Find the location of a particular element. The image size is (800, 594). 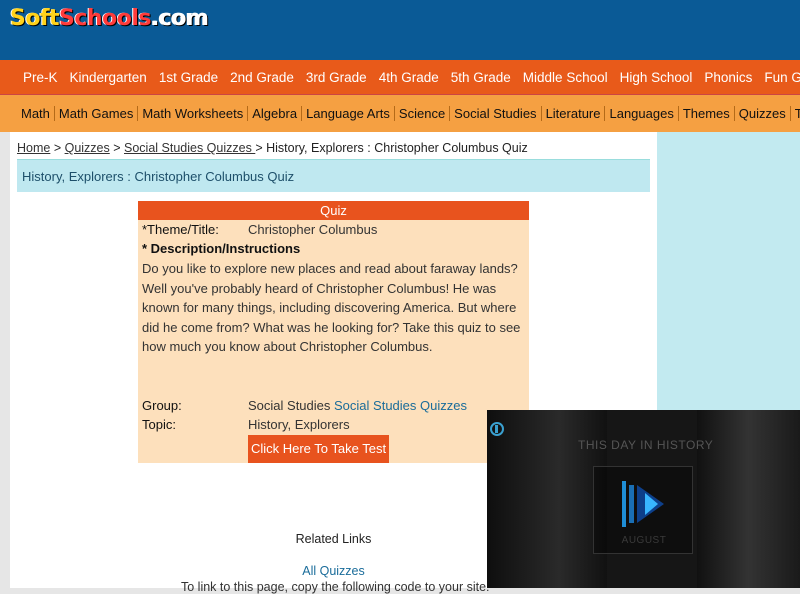

nav-item-pre-k: Pre-K is located at coordinates (32, 77).